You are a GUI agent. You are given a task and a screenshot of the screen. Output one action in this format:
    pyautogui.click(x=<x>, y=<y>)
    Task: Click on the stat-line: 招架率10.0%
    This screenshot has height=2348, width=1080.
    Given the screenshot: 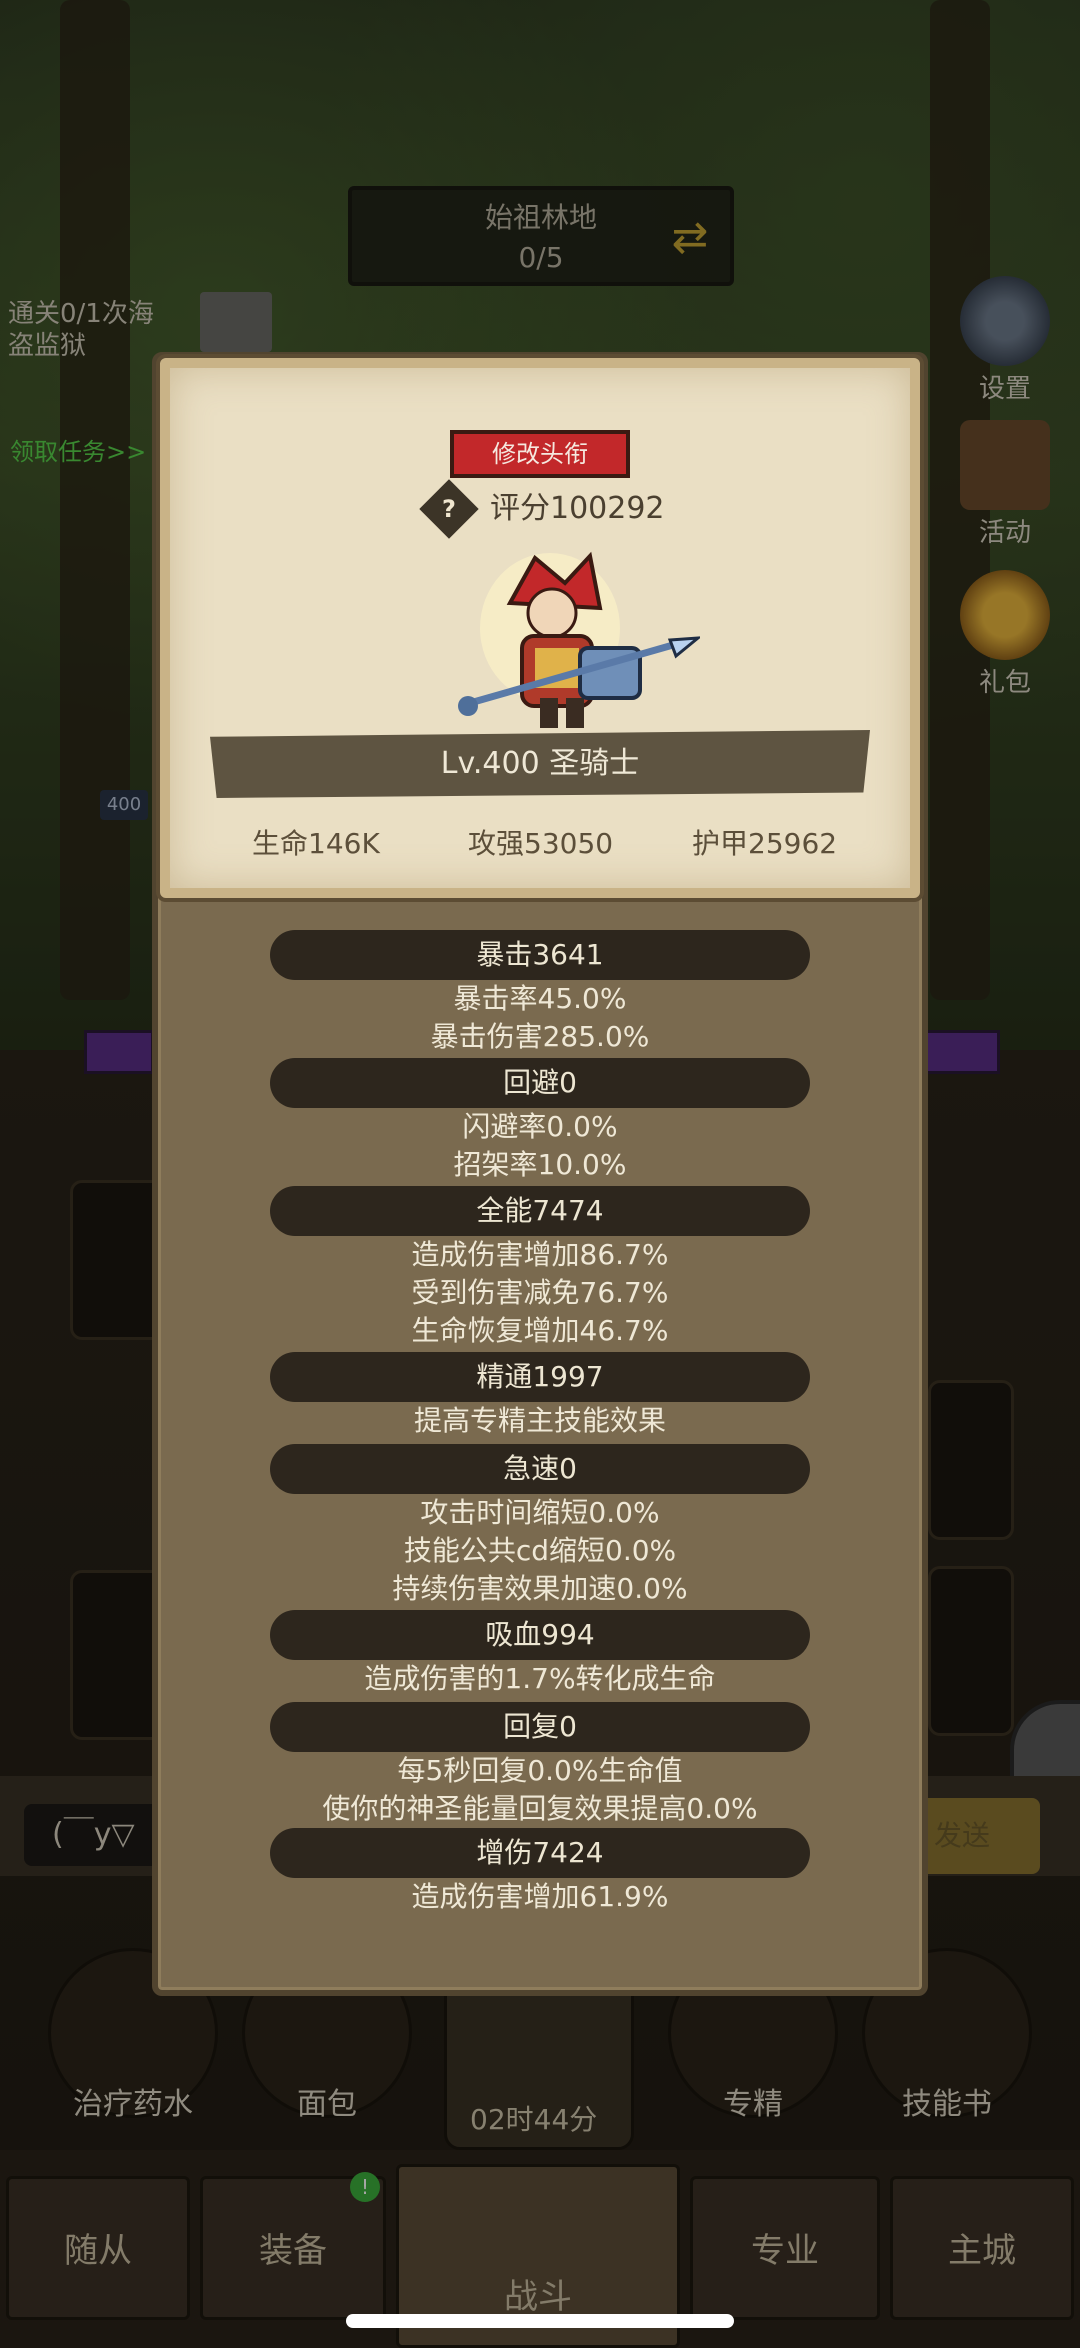 What is the action you would take?
    pyautogui.click(x=540, y=1164)
    